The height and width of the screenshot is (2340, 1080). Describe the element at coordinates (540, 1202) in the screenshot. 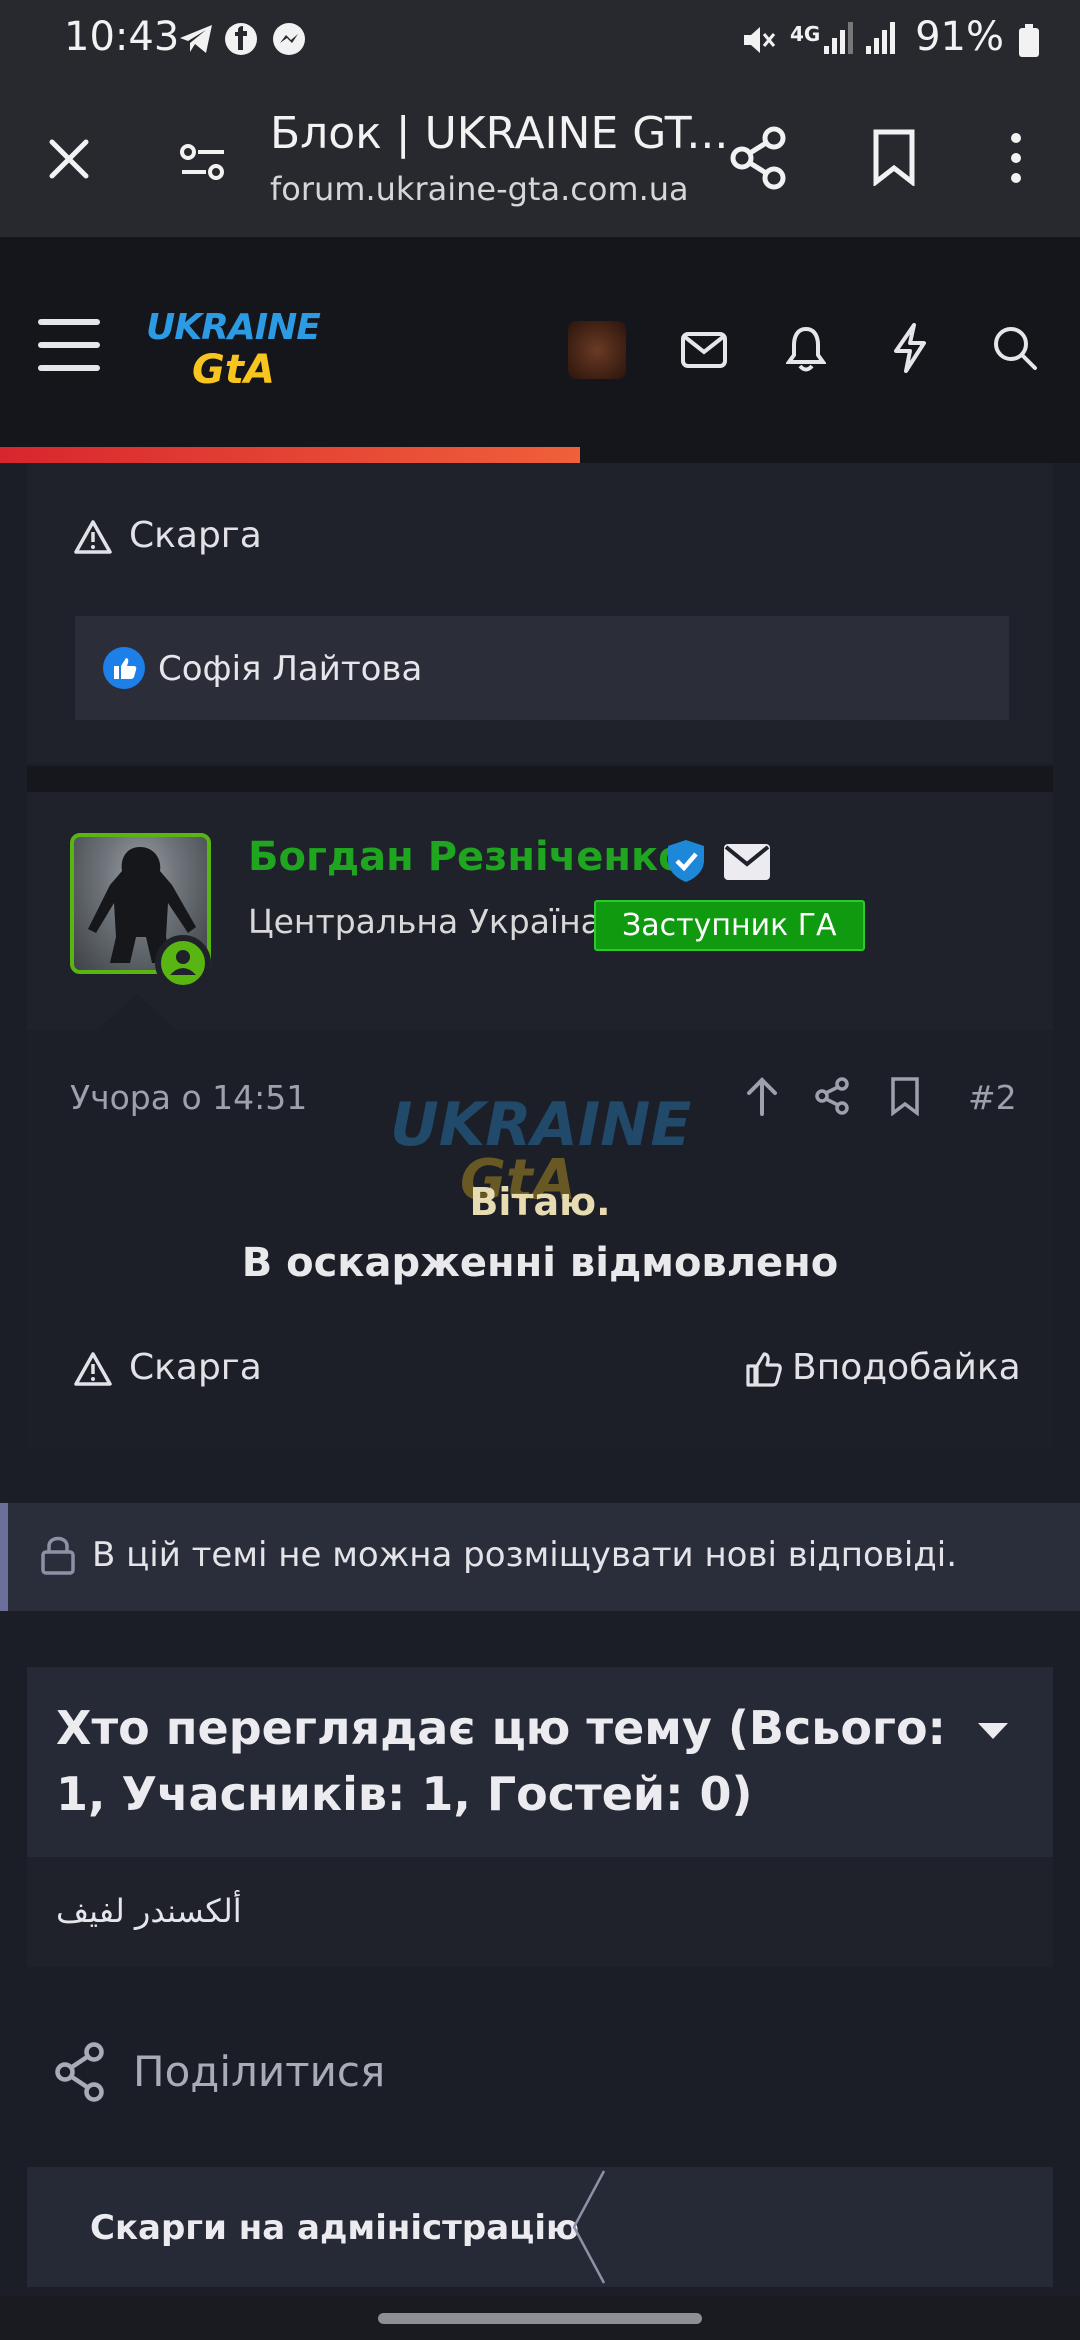

I see `message-greeting: Вітаю.` at that location.